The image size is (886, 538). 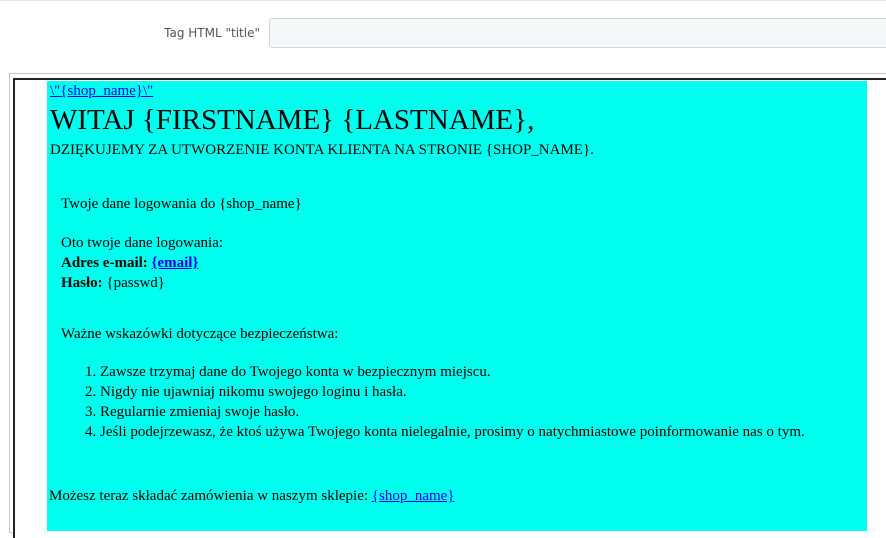 I want to click on meta-title-input, so click(x=577, y=33).